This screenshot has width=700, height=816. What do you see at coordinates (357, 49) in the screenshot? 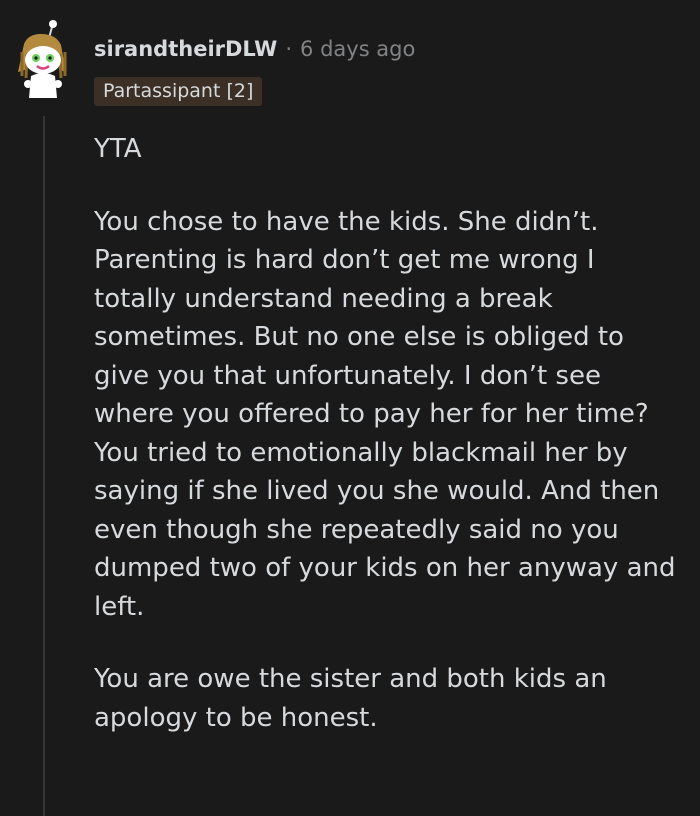
I see `comment-timestamp: 6 days ago` at bounding box center [357, 49].